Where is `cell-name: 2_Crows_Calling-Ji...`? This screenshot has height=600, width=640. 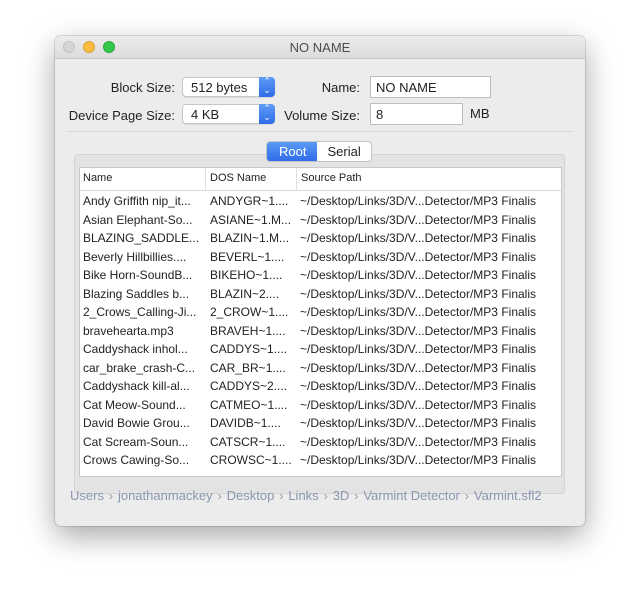
cell-name: 2_Crows_Calling-Ji... is located at coordinates (140, 312).